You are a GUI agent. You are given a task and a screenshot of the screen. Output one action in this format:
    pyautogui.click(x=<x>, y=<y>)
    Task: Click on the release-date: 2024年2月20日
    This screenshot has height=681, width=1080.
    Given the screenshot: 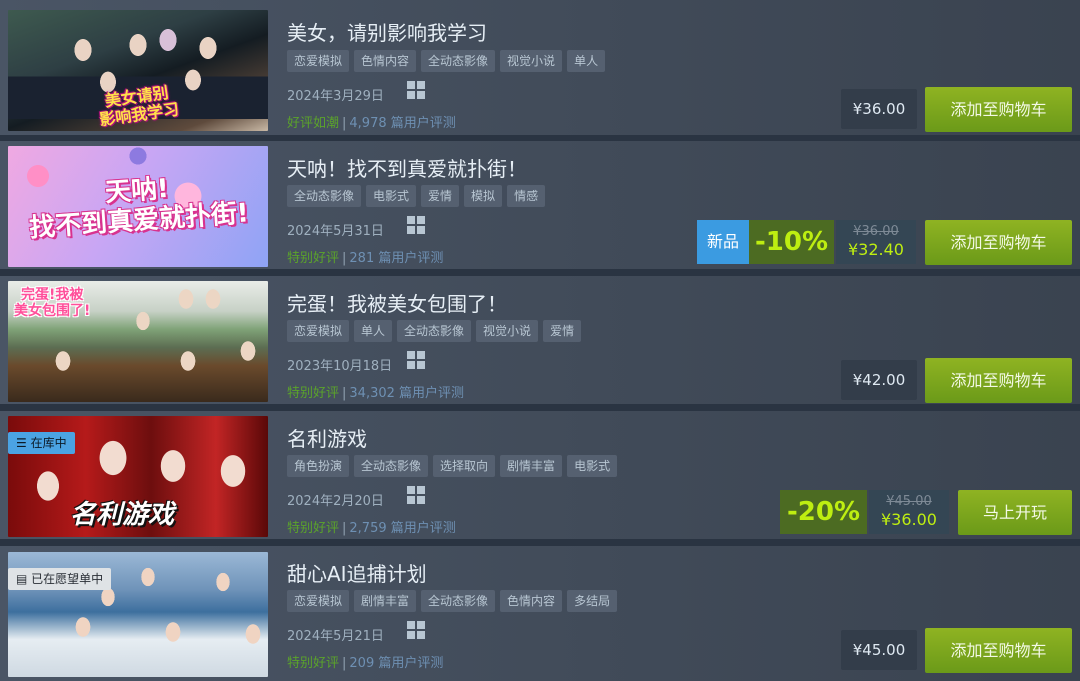 What is the action you would take?
    pyautogui.click(x=335, y=501)
    